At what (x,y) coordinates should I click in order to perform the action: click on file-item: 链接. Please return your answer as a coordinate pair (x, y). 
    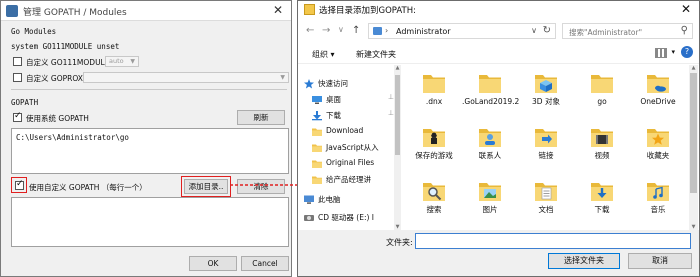
    Looking at the image, I should click on (546, 150).